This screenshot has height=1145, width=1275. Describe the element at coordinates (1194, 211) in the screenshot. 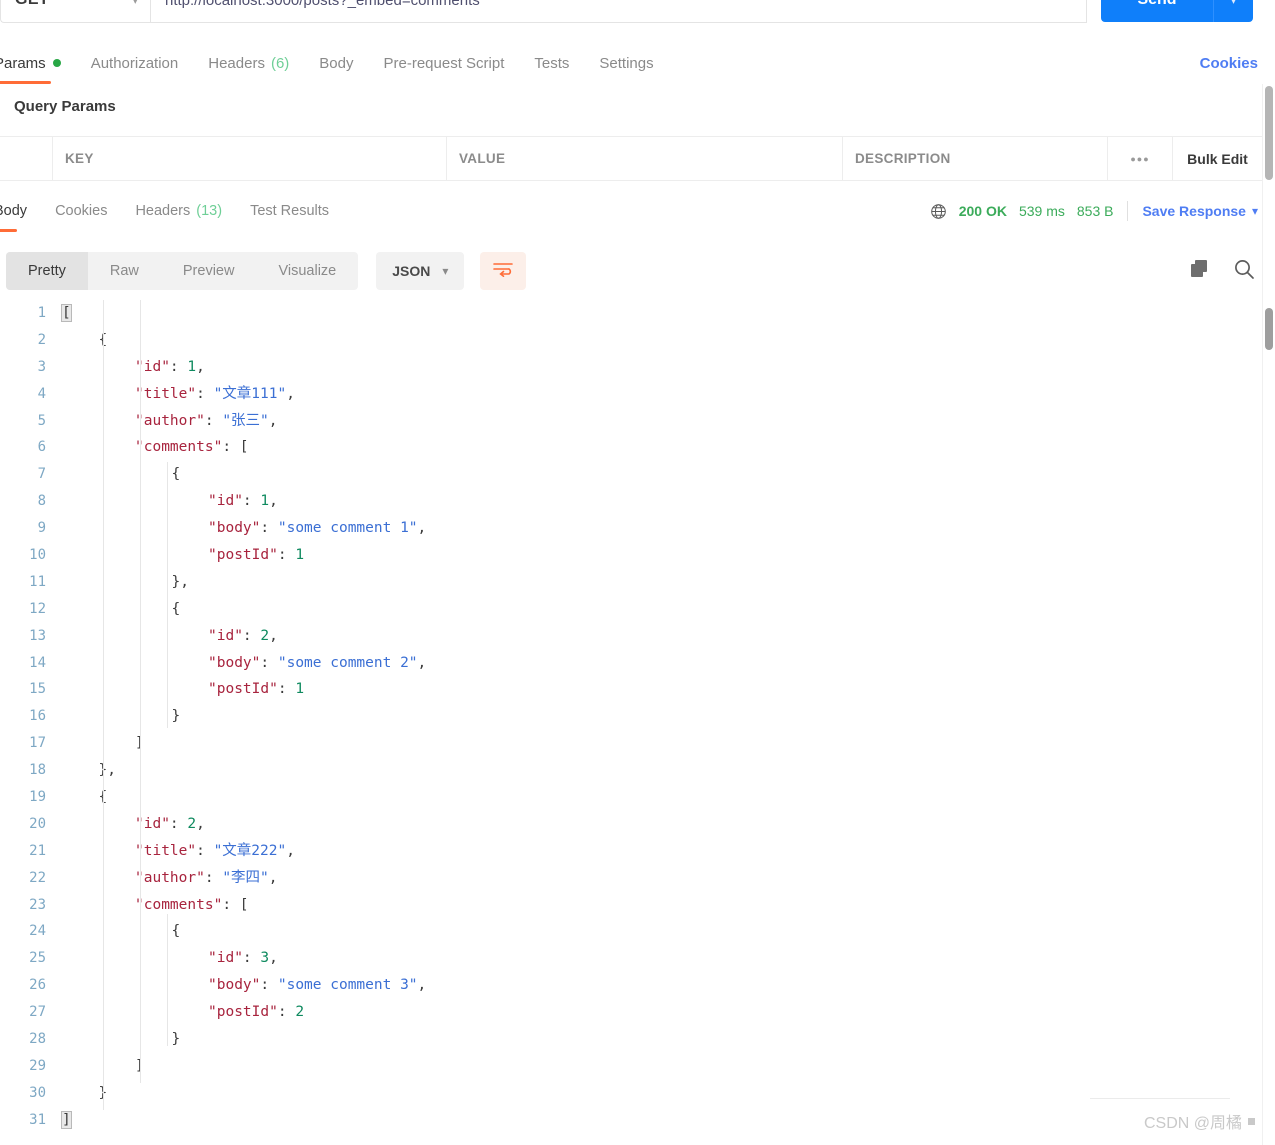

I see `save-response-button: Save Response` at that location.